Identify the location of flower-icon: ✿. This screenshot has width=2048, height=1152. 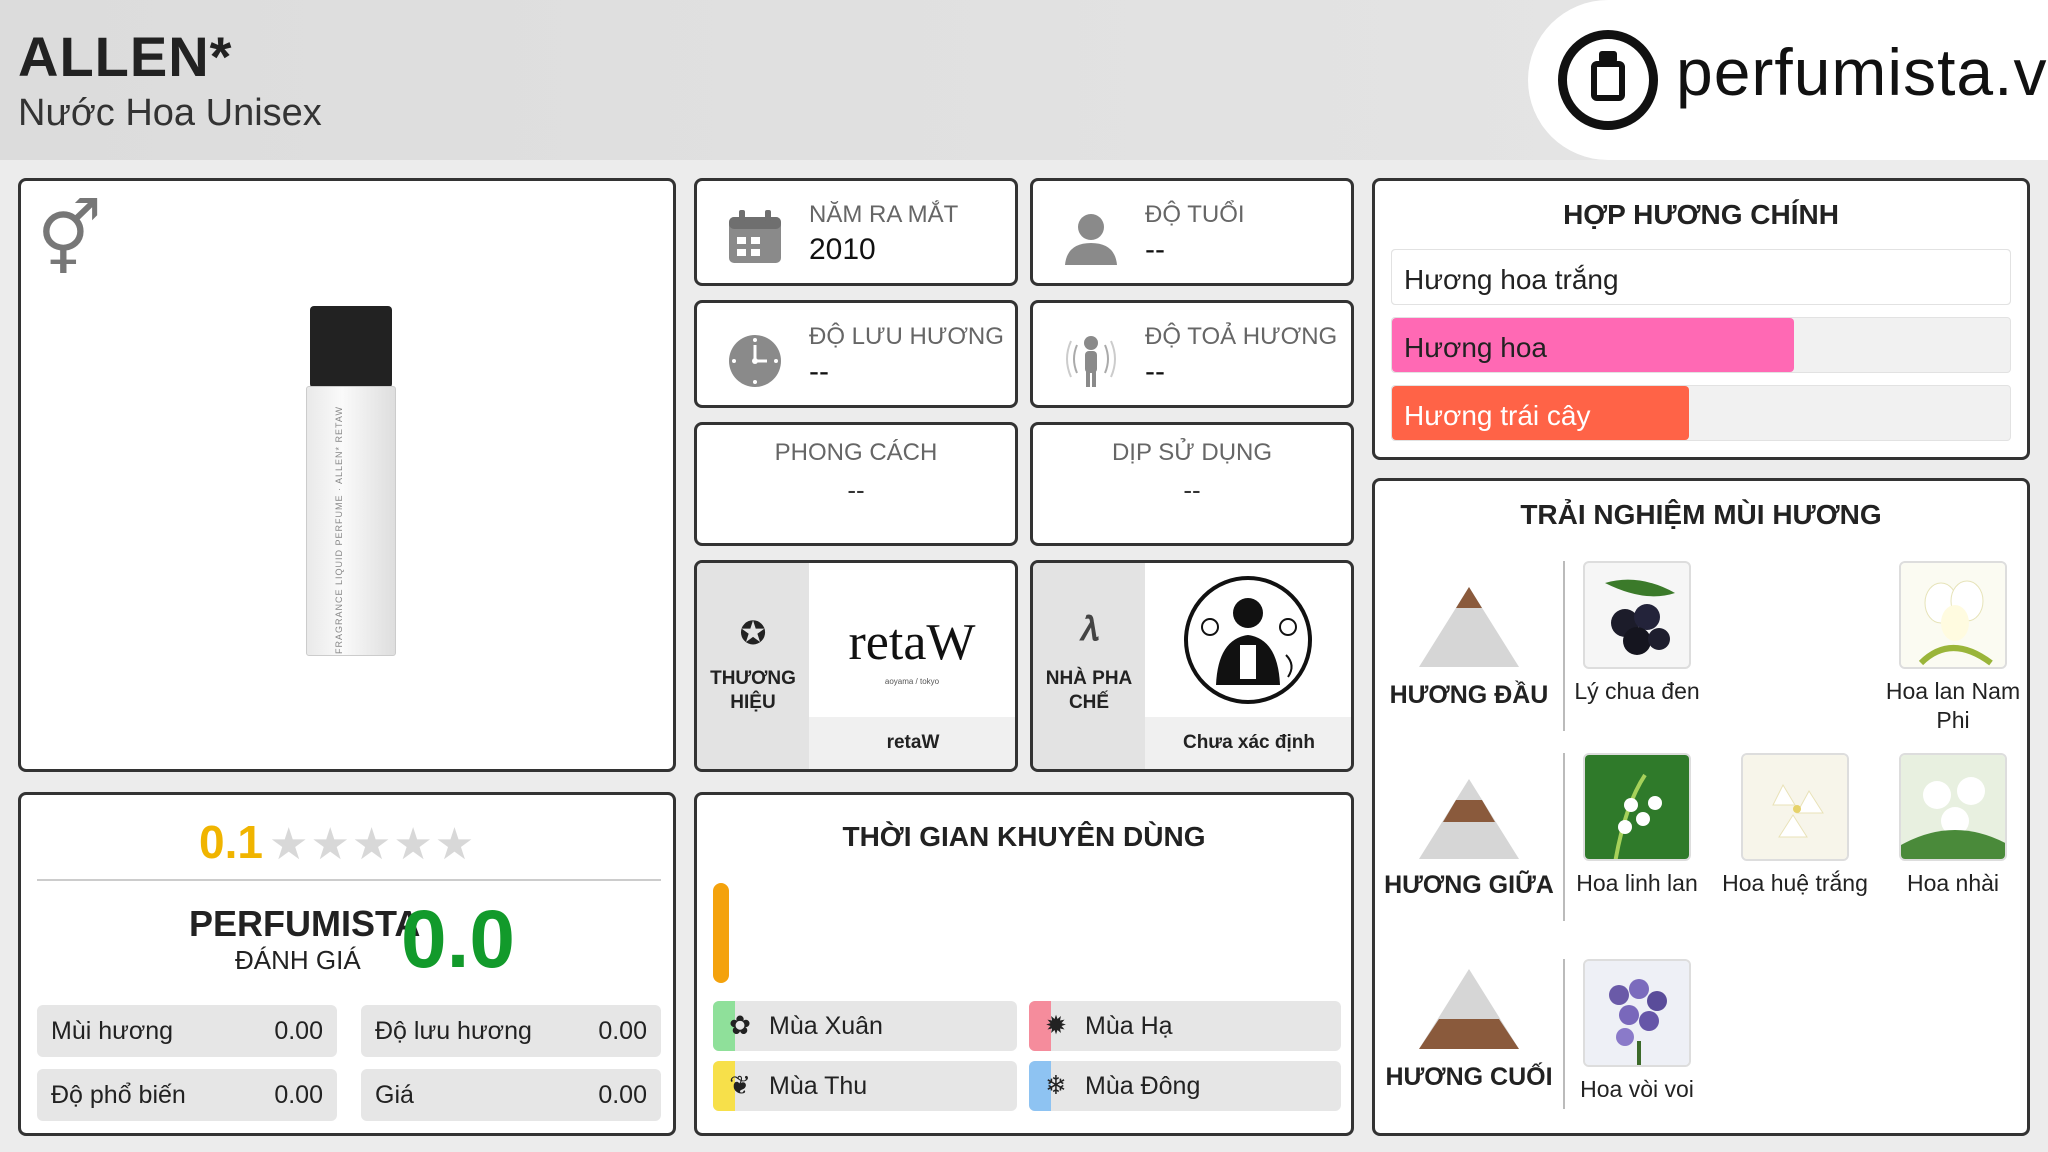
(740, 1025).